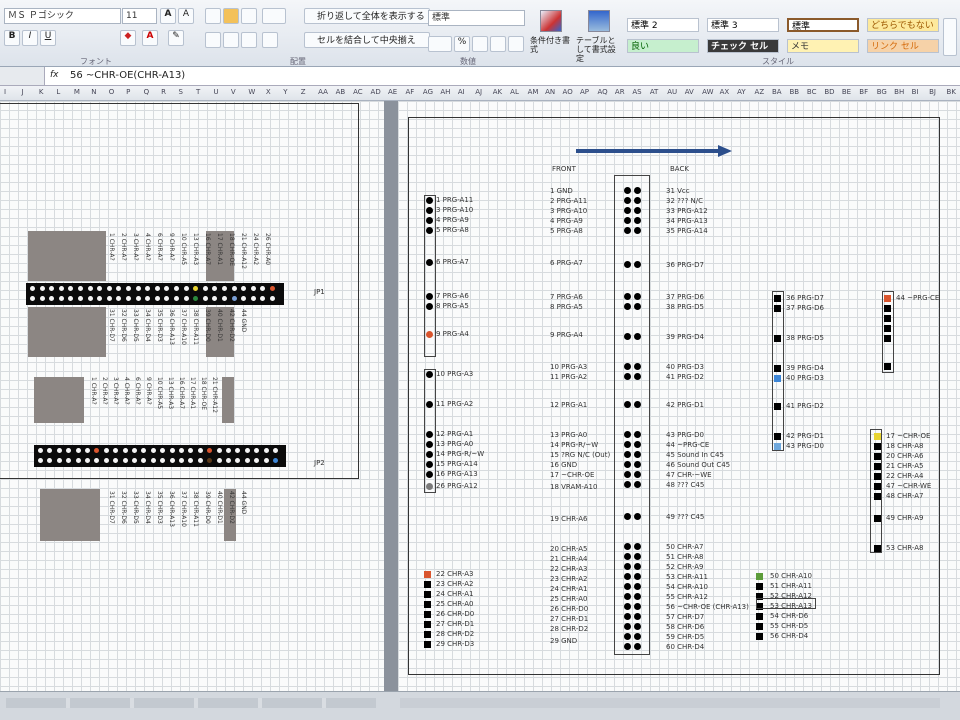  What do you see at coordinates (689, 92) in the screenshot?
I see `column-header: AV` at bounding box center [689, 92].